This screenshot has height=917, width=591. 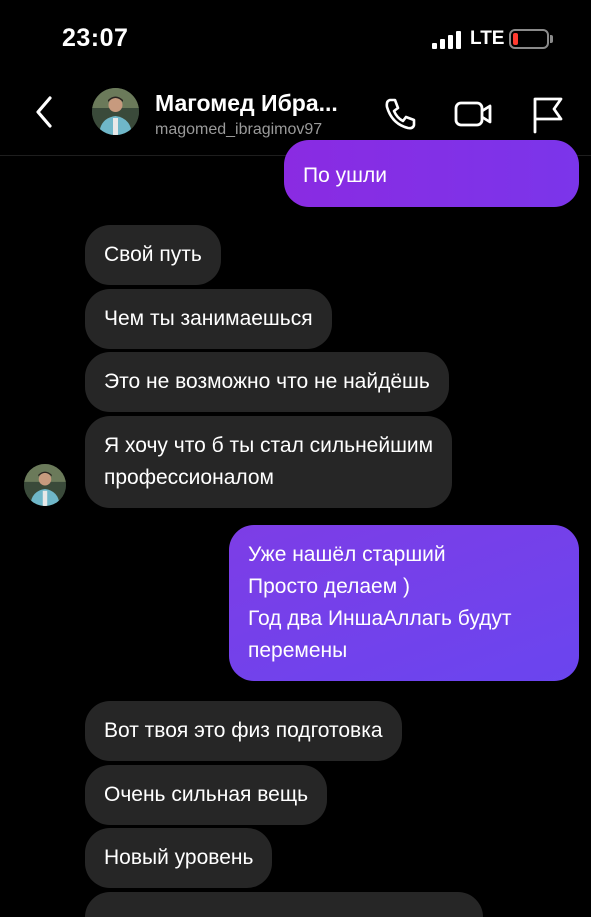 I want to click on message-bubble-incoming: Новый уровень, so click(x=179, y=858).